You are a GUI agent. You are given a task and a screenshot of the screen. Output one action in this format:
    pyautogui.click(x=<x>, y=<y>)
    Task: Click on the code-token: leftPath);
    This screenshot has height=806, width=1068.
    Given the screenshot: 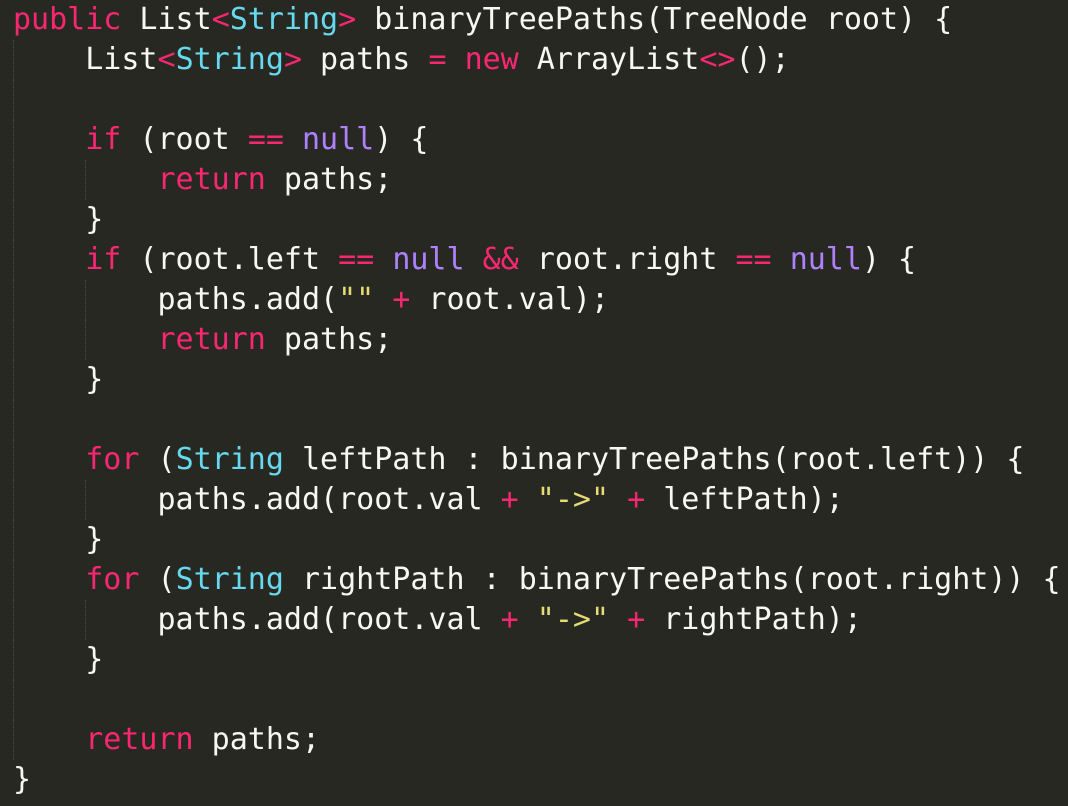 What is the action you would take?
    pyautogui.click(x=744, y=499)
    